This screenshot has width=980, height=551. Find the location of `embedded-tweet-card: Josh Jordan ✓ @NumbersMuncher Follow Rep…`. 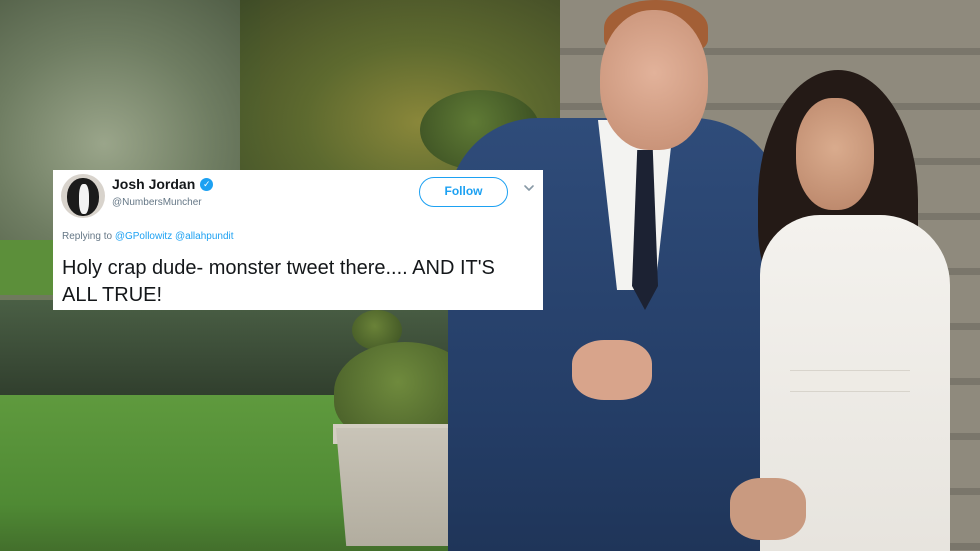

embedded-tweet-card: Josh Jordan ✓ @NumbersMuncher Follow Rep… is located at coordinates (298, 240).